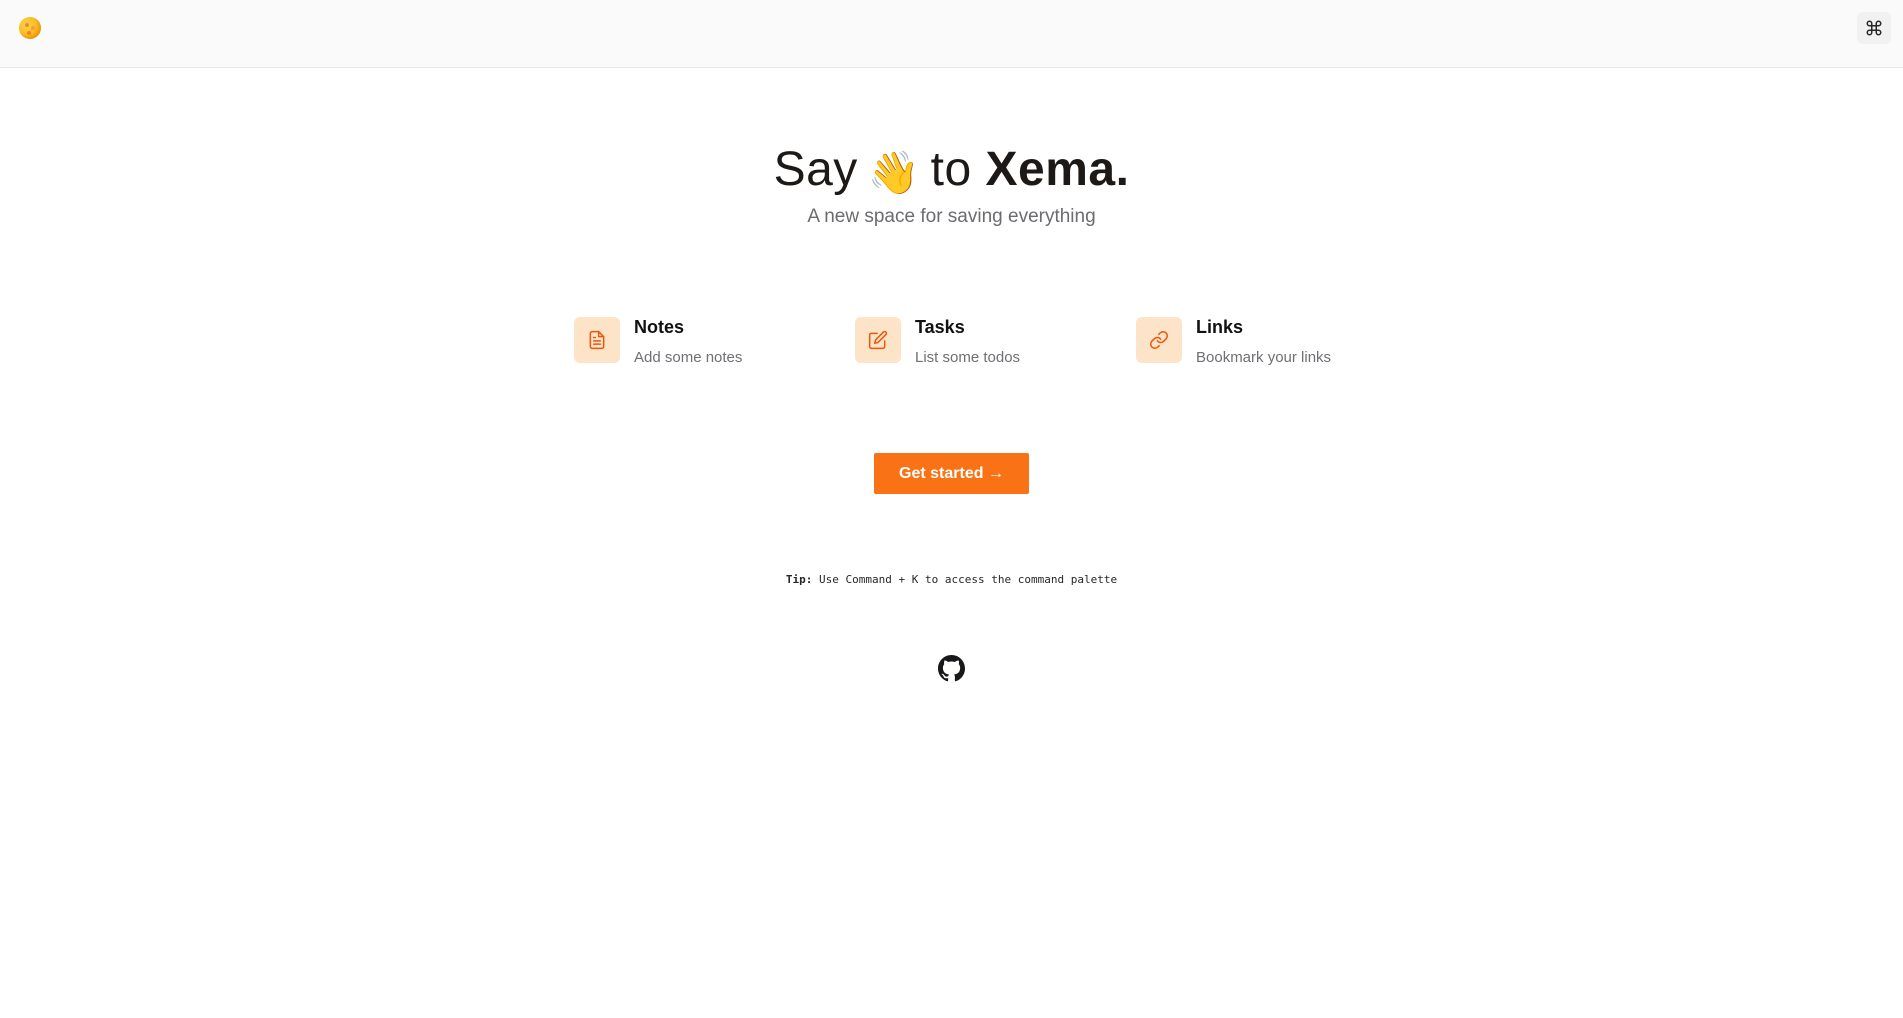 The width and height of the screenshot is (1903, 1018). I want to click on top-bar, so click(951, 34).